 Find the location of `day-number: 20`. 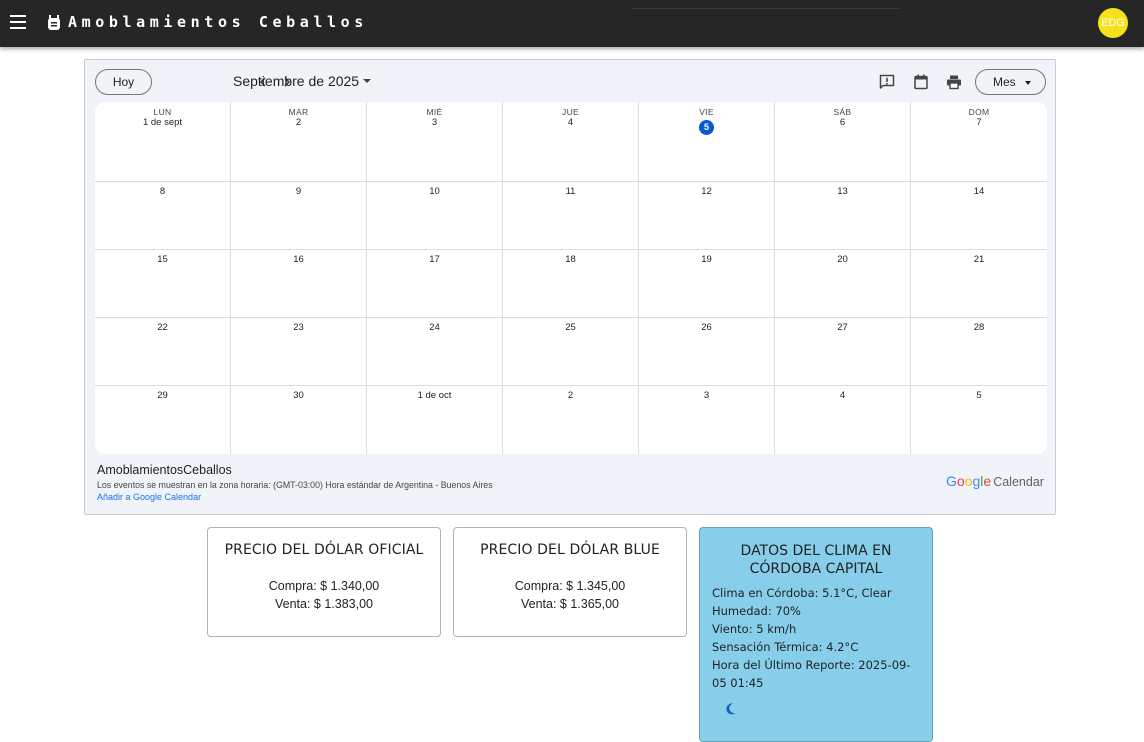

day-number: 20 is located at coordinates (842, 260).